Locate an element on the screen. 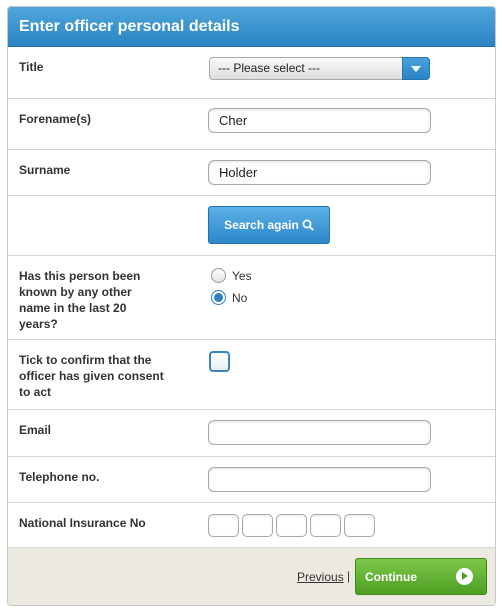  radio-option-no: No is located at coordinates (229, 297).